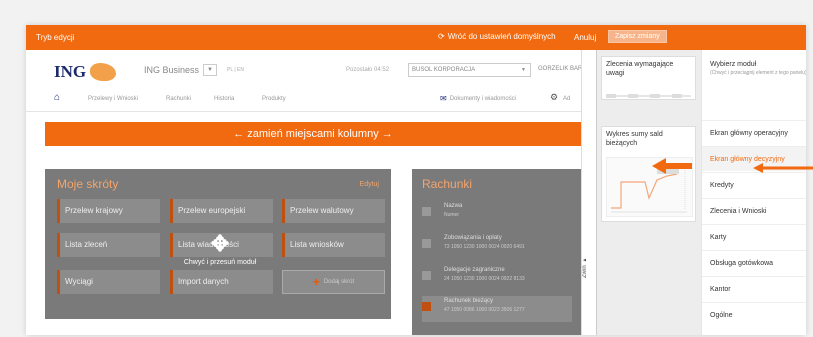 The width and height of the screenshot is (813, 337). I want to click on shortcut-tile: Przelew europejski, so click(221, 211).